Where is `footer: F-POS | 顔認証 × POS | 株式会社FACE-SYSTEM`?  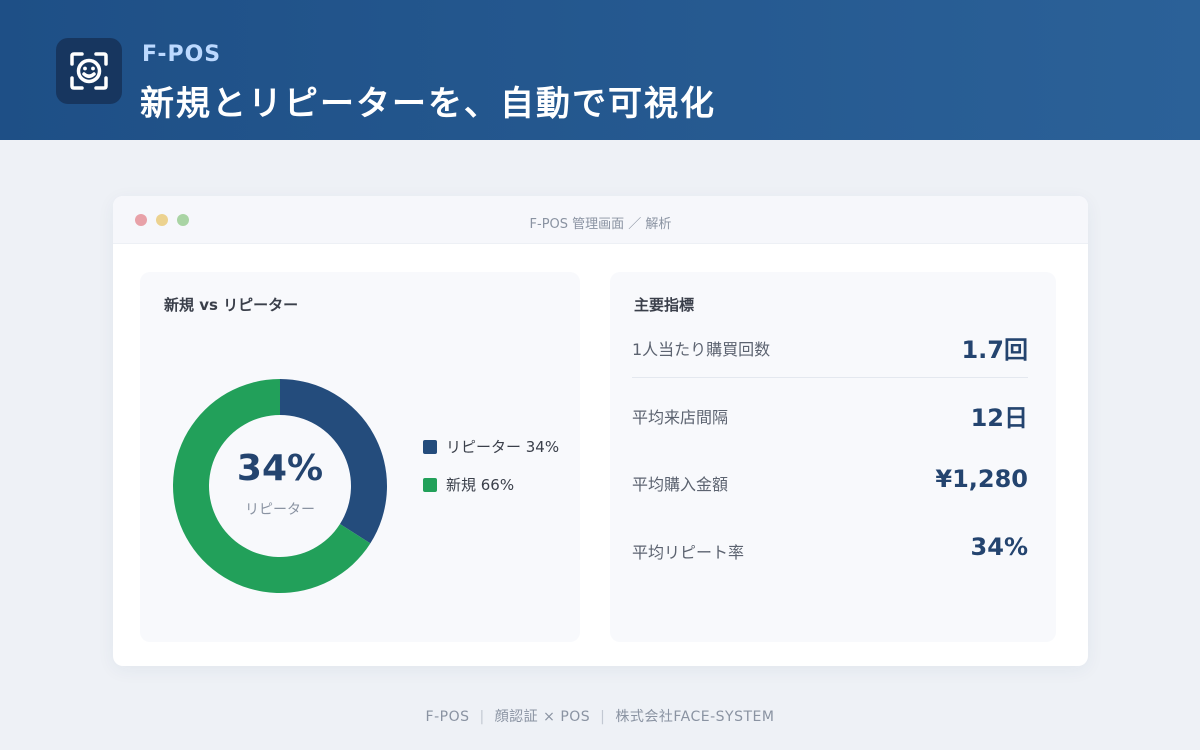 footer: F-POS | 顔認証 × POS | 株式会社FACE-SYSTEM is located at coordinates (600, 716).